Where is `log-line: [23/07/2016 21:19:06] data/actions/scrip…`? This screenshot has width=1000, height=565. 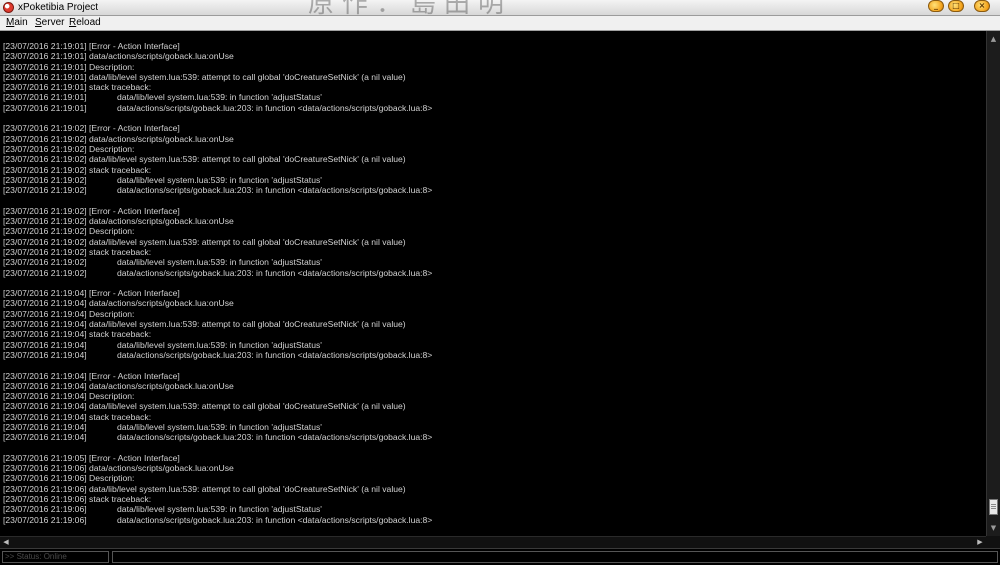
log-line: [23/07/2016 21:19:06] data/actions/scrip… is located at coordinates (217, 520).